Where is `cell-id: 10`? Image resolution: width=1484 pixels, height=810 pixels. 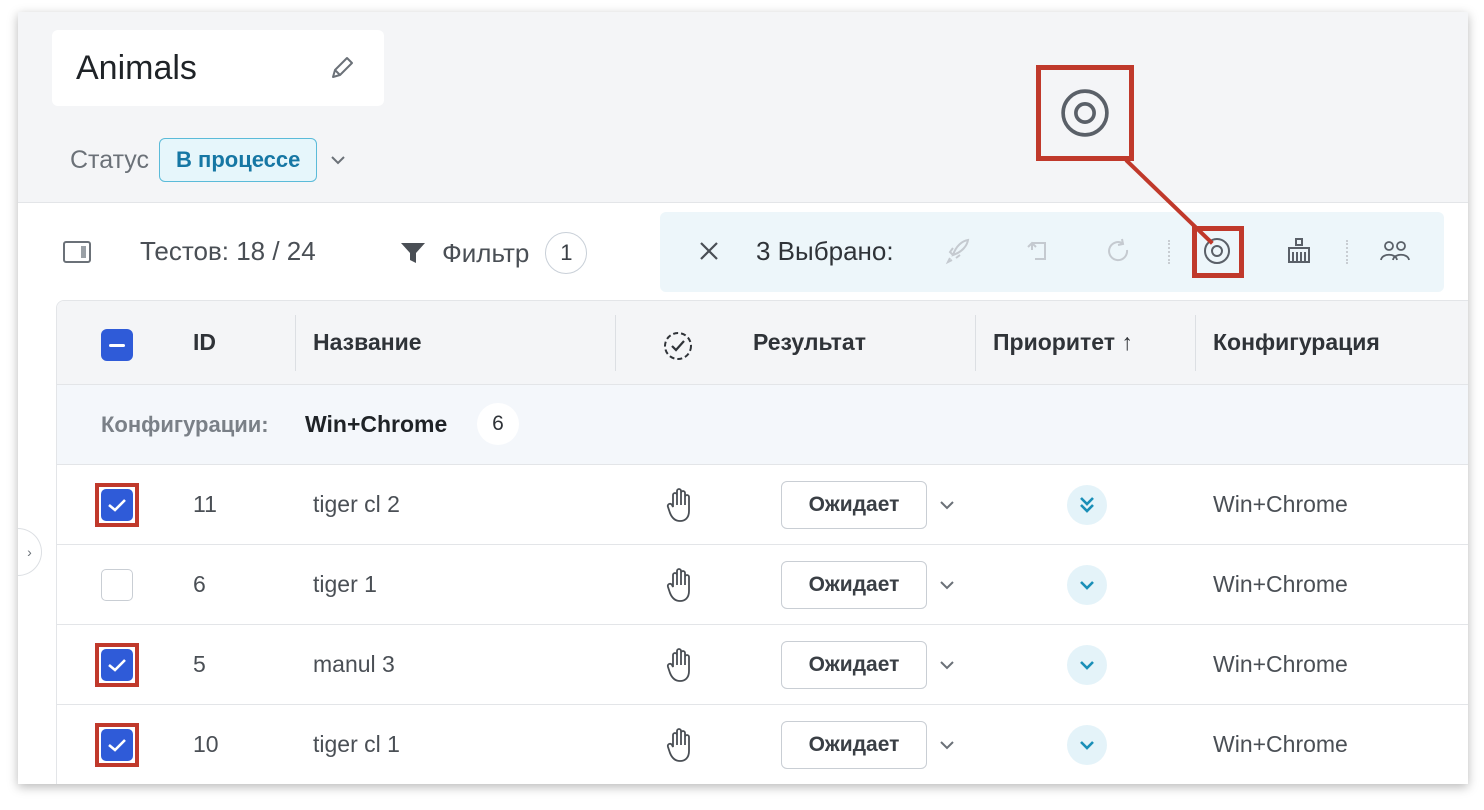 cell-id: 10 is located at coordinates (206, 744).